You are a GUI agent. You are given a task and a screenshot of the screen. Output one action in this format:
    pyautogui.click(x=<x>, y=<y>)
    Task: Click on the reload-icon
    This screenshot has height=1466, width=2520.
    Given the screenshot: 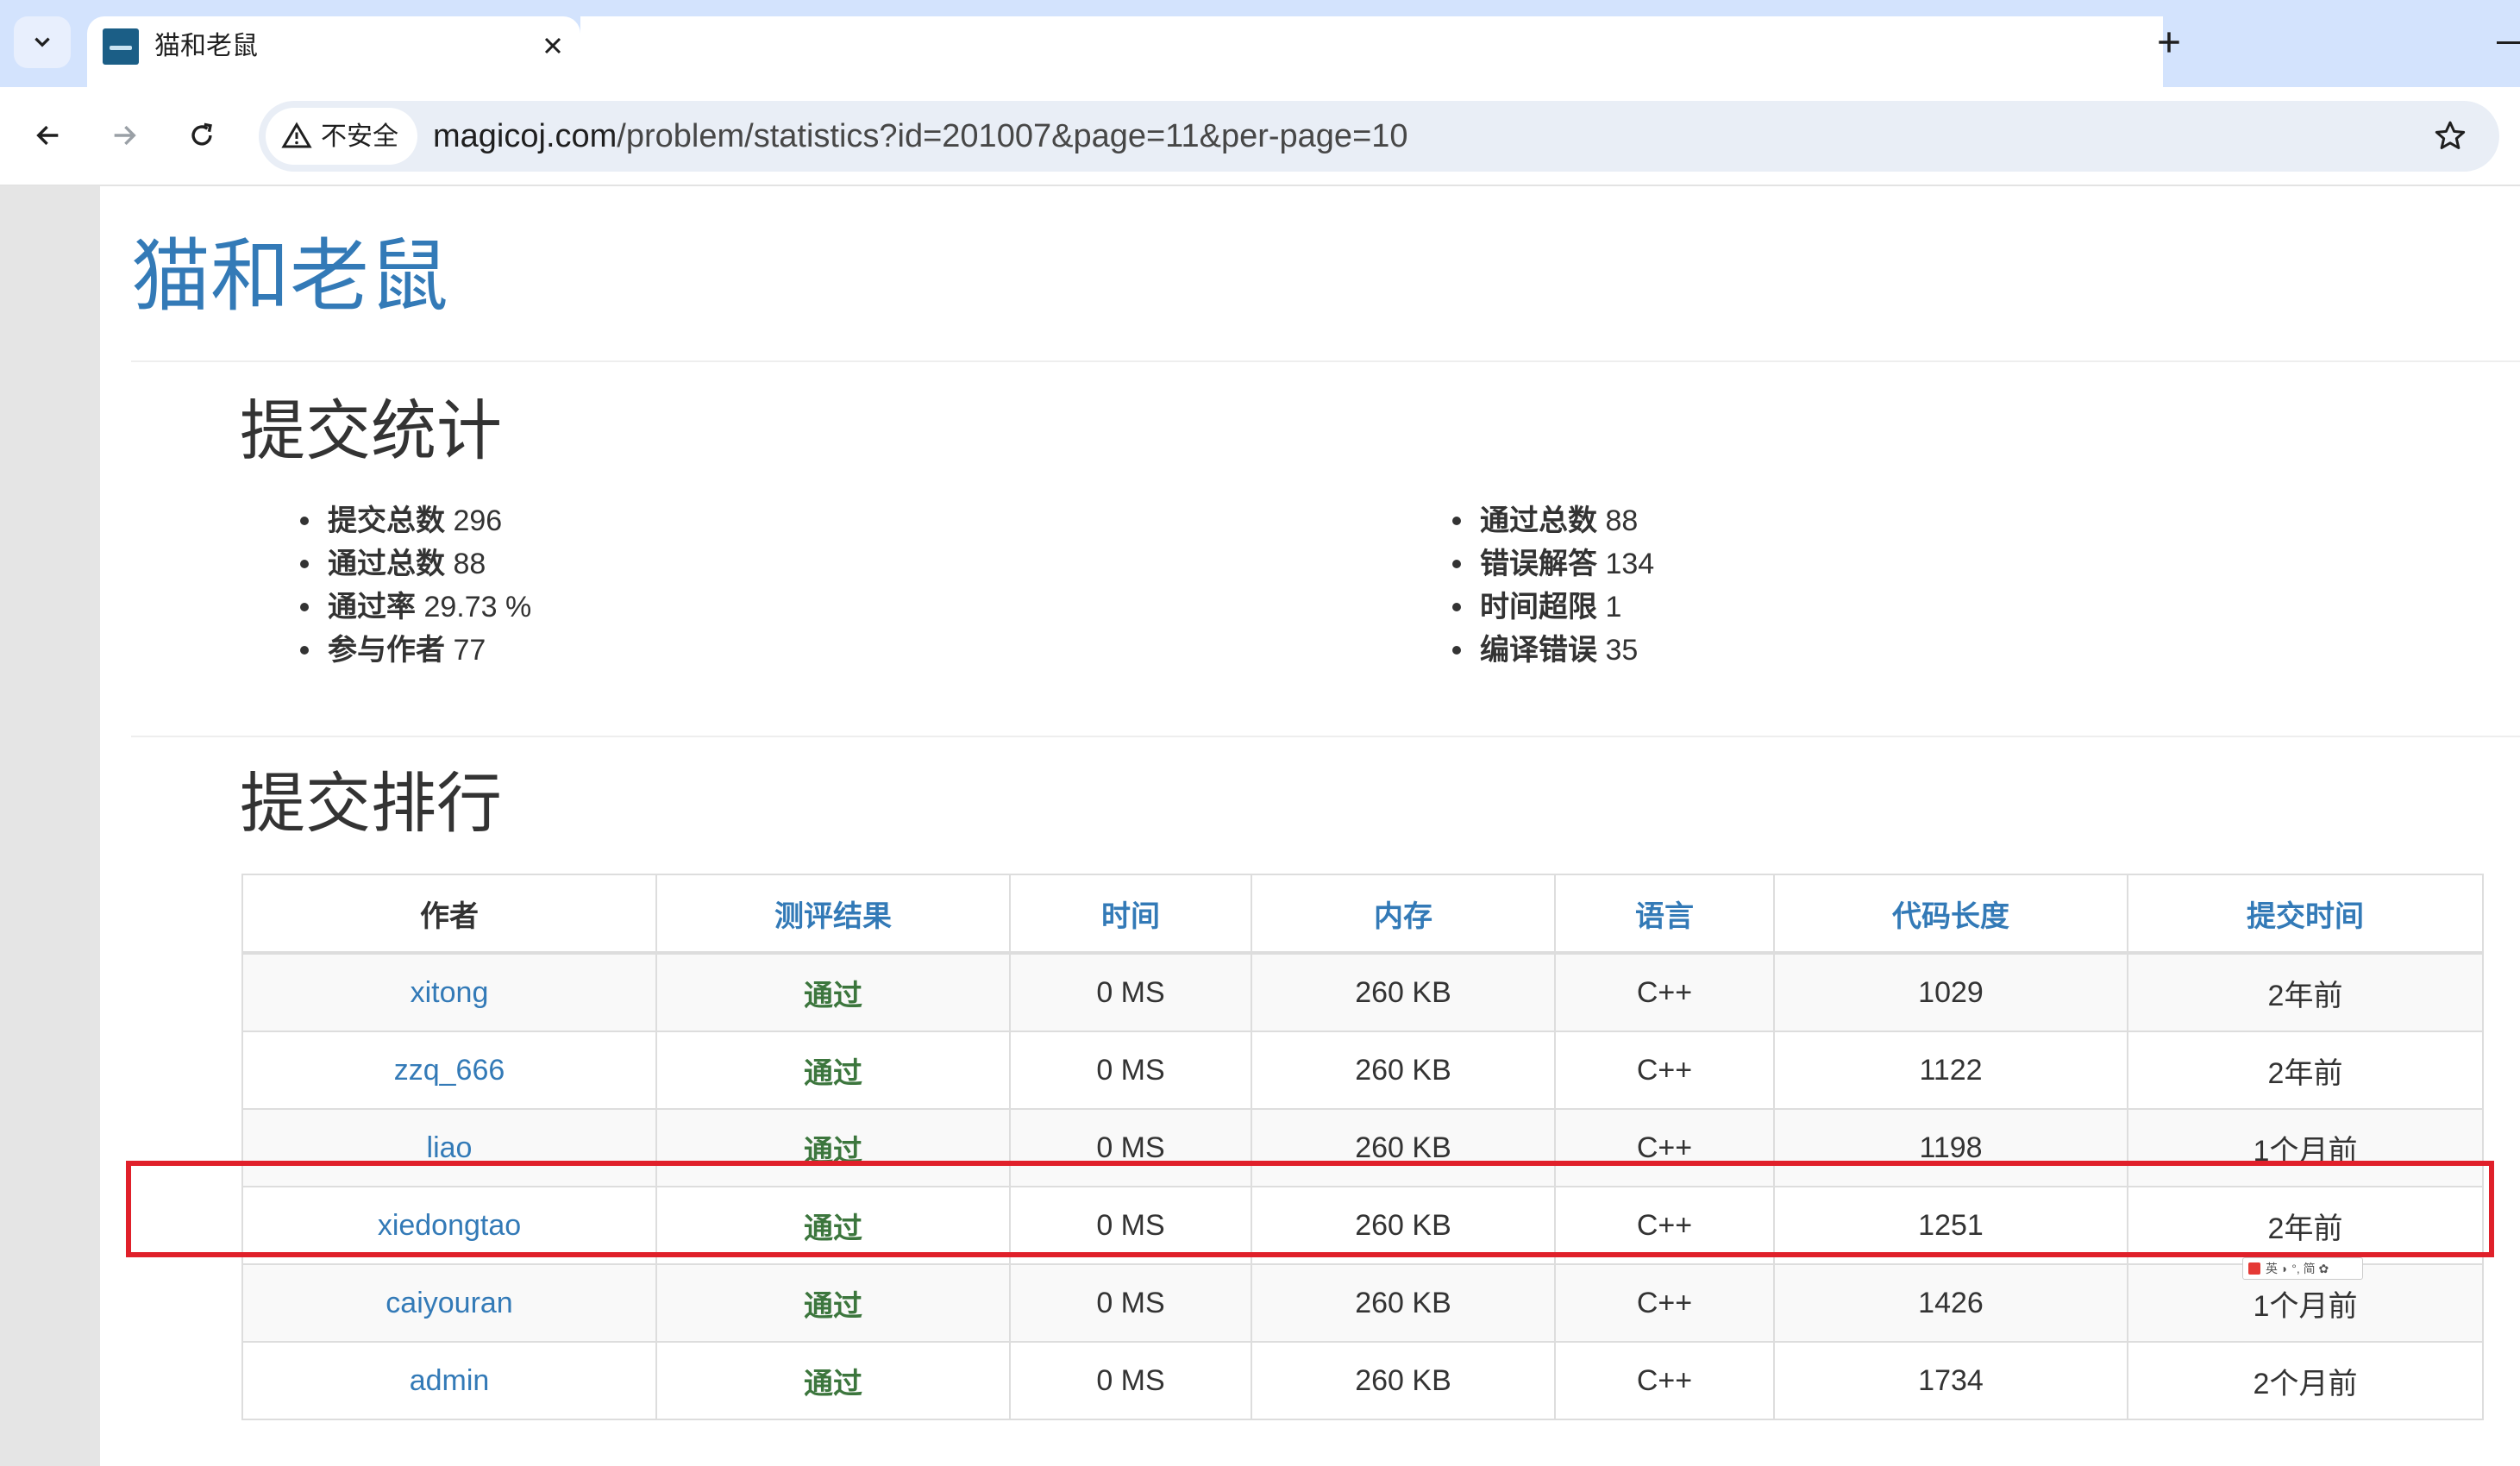 What is the action you would take?
    pyautogui.click(x=201, y=134)
    